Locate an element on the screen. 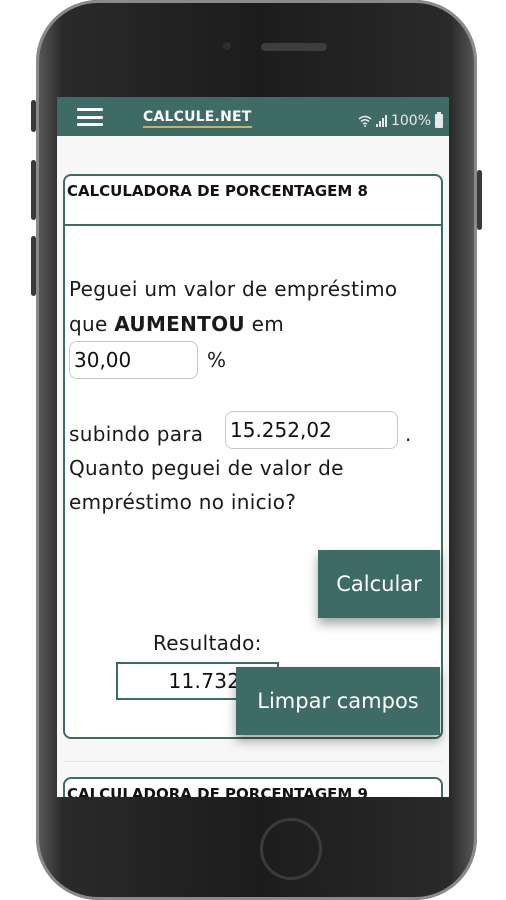  question-line-2: que AUMENTOU em is located at coordinates (176, 324).